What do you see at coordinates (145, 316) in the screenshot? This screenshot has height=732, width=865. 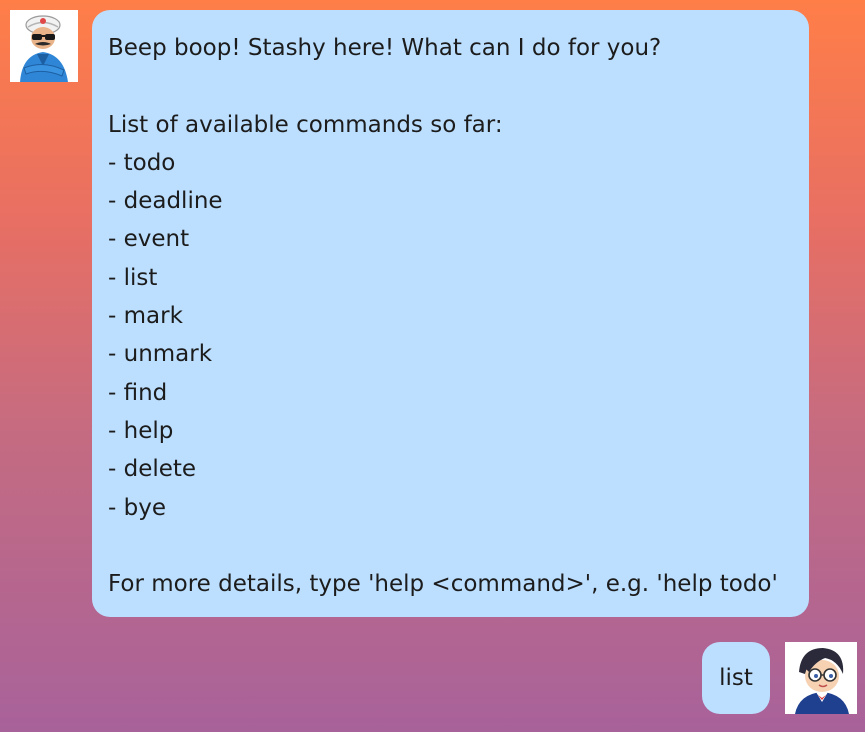 I see `command-item-mark: - mark` at bounding box center [145, 316].